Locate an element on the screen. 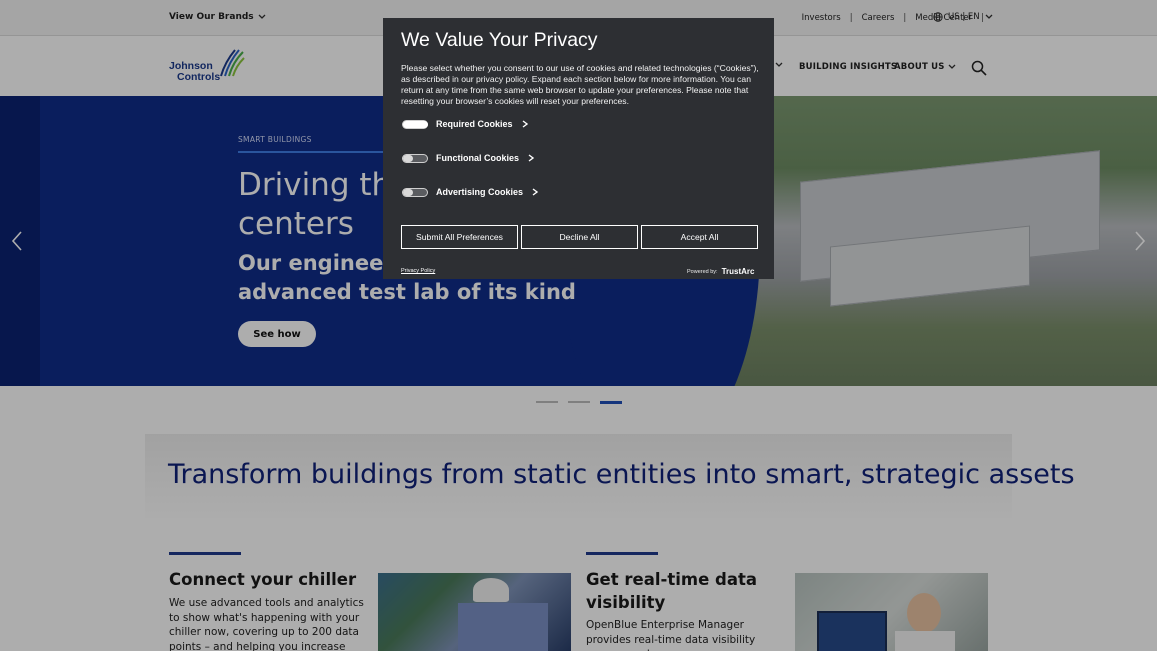  cookie-category-label: Functional Cookies is located at coordinates (478, 158).